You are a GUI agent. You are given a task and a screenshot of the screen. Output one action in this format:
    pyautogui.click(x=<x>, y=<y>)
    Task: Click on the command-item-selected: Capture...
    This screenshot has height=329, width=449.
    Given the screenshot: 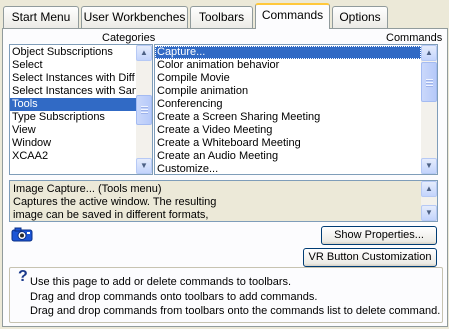 What is the action you would take?
    pyautogui.click(x=288, y=52)
    